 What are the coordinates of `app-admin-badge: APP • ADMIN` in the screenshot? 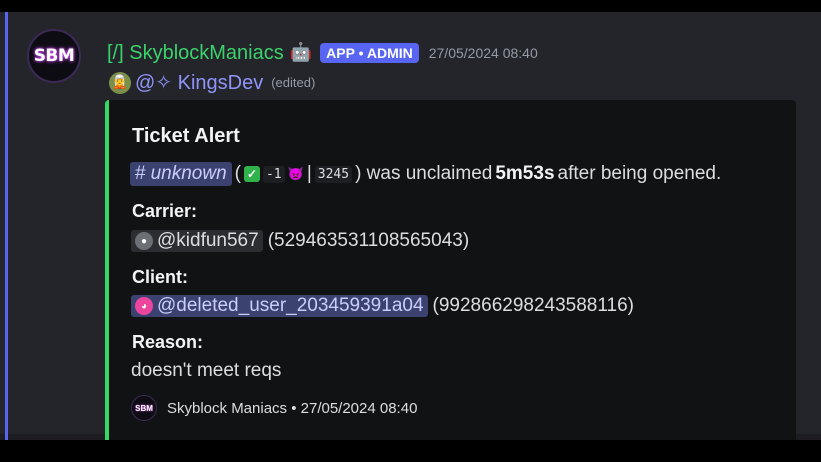 It's located at (369, 53).